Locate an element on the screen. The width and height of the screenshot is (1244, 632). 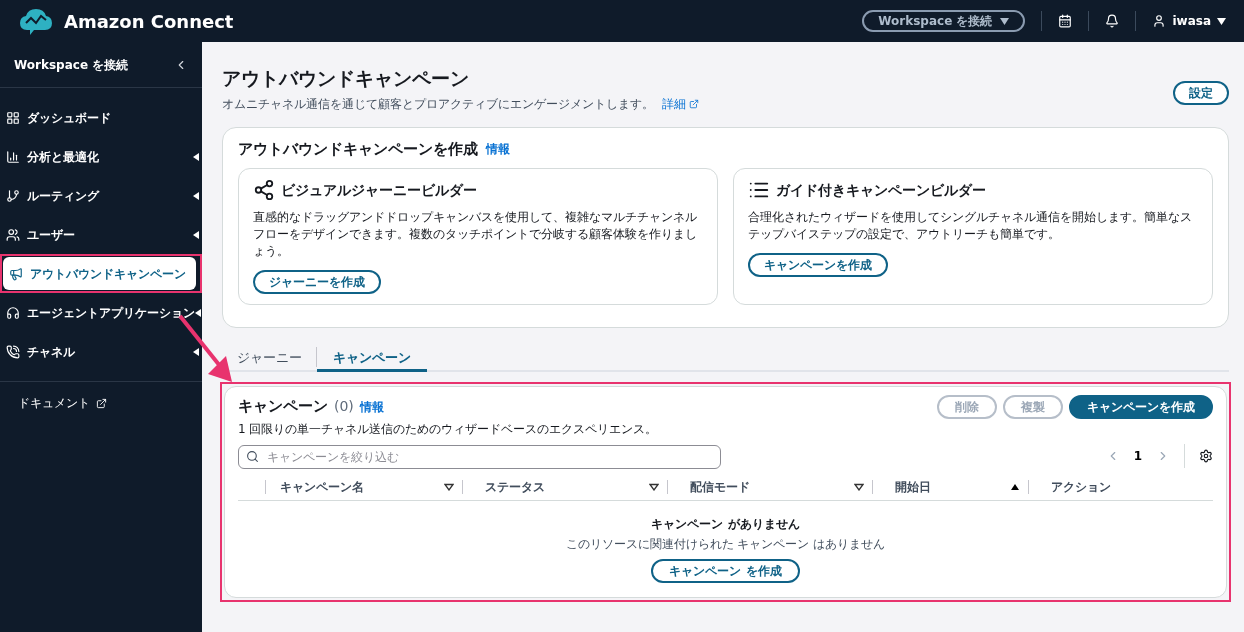
settings-icon is located at coordinates (1206, 455).